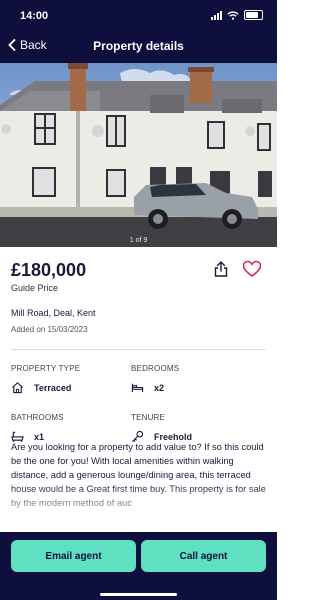 This screenshot has width=320, height=600. I want to click on call-agent-button: Call agent, so click(203, 556).